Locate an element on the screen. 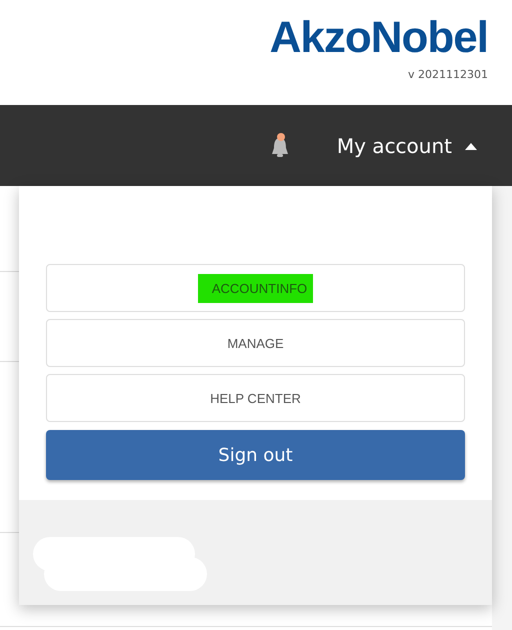 This screenshot has height=630, width=512. menu-item: ACCOUNTINFO is located at coordinates (255, 288).